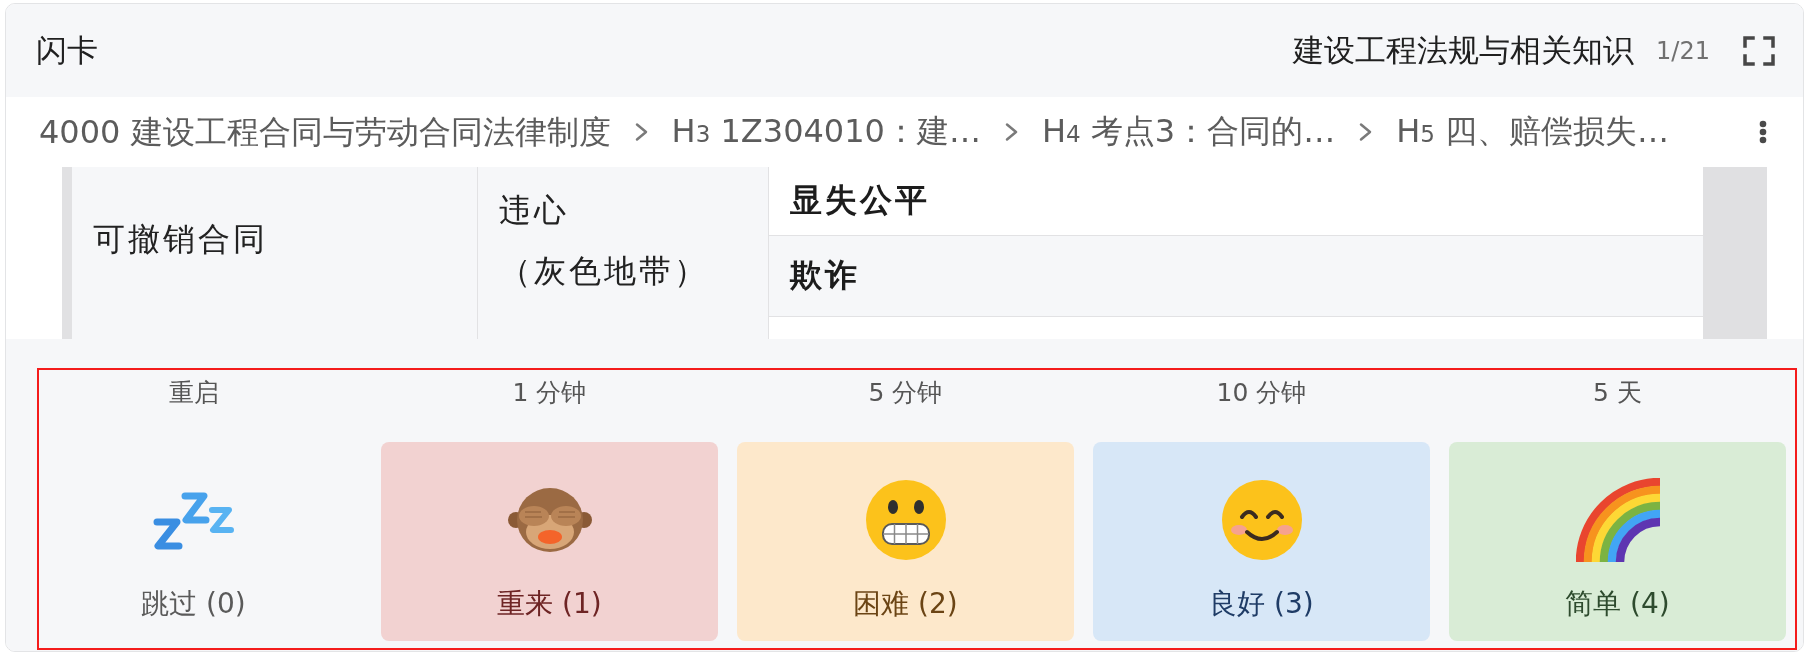 This screenshot has height=655, width=1809. I want to click on interval-label: 重启, so click(193, 393).